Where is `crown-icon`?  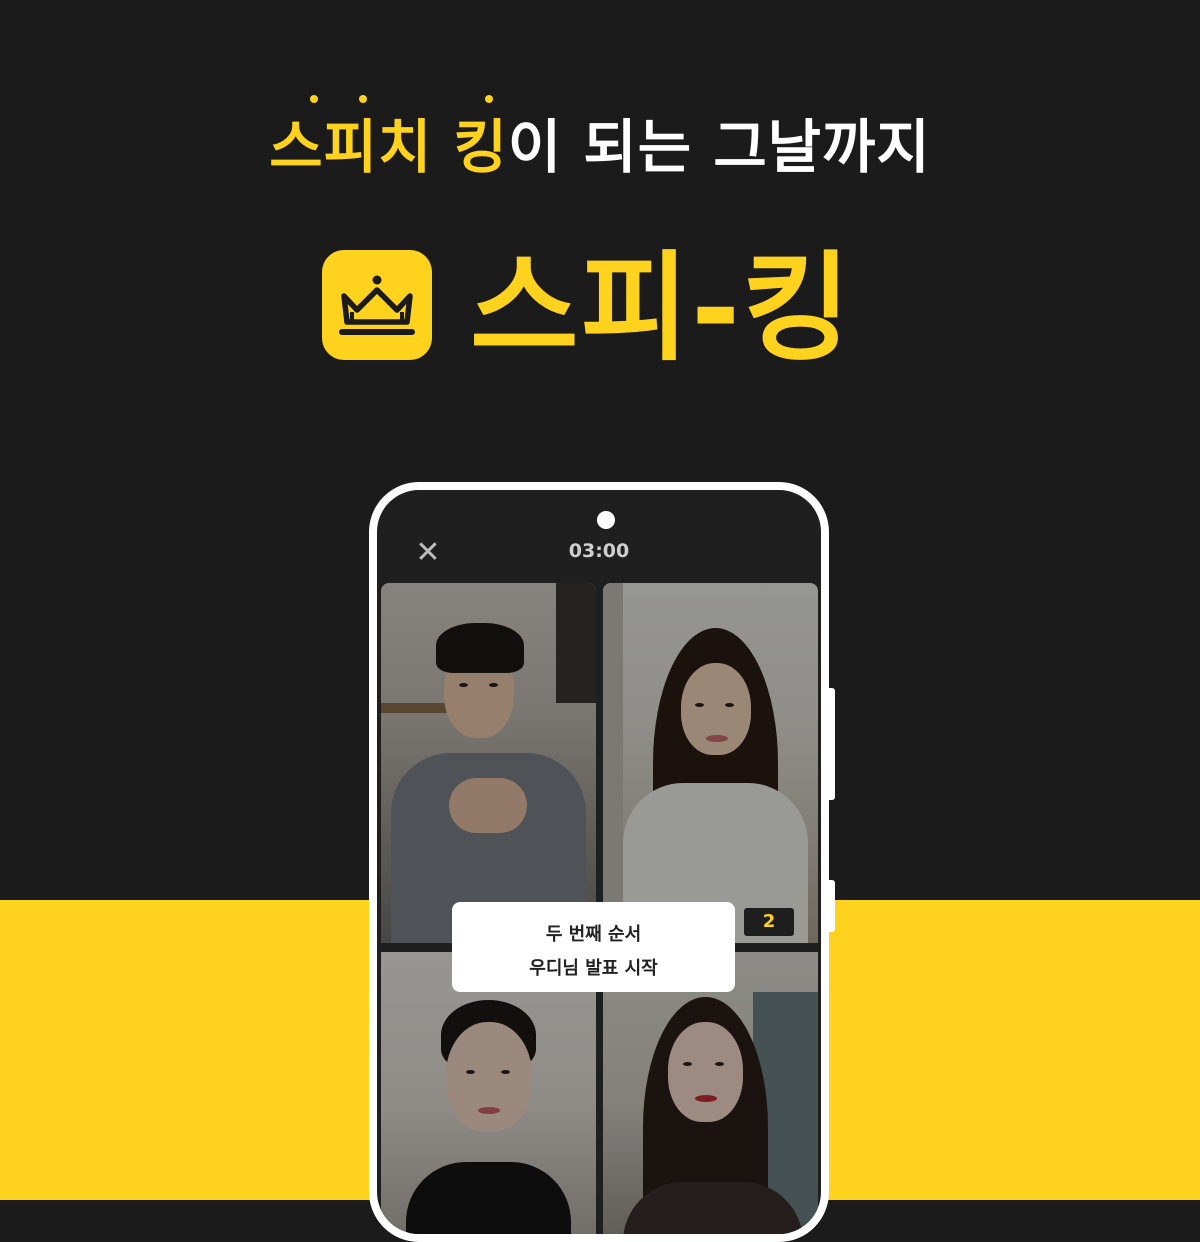 crown-icon is located at coordinates (377, 305).